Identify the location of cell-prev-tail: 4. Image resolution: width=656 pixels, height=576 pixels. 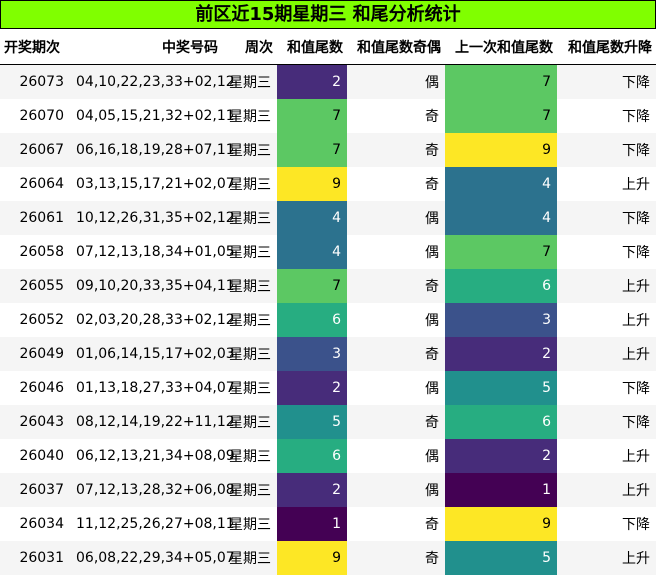
(501, 218).